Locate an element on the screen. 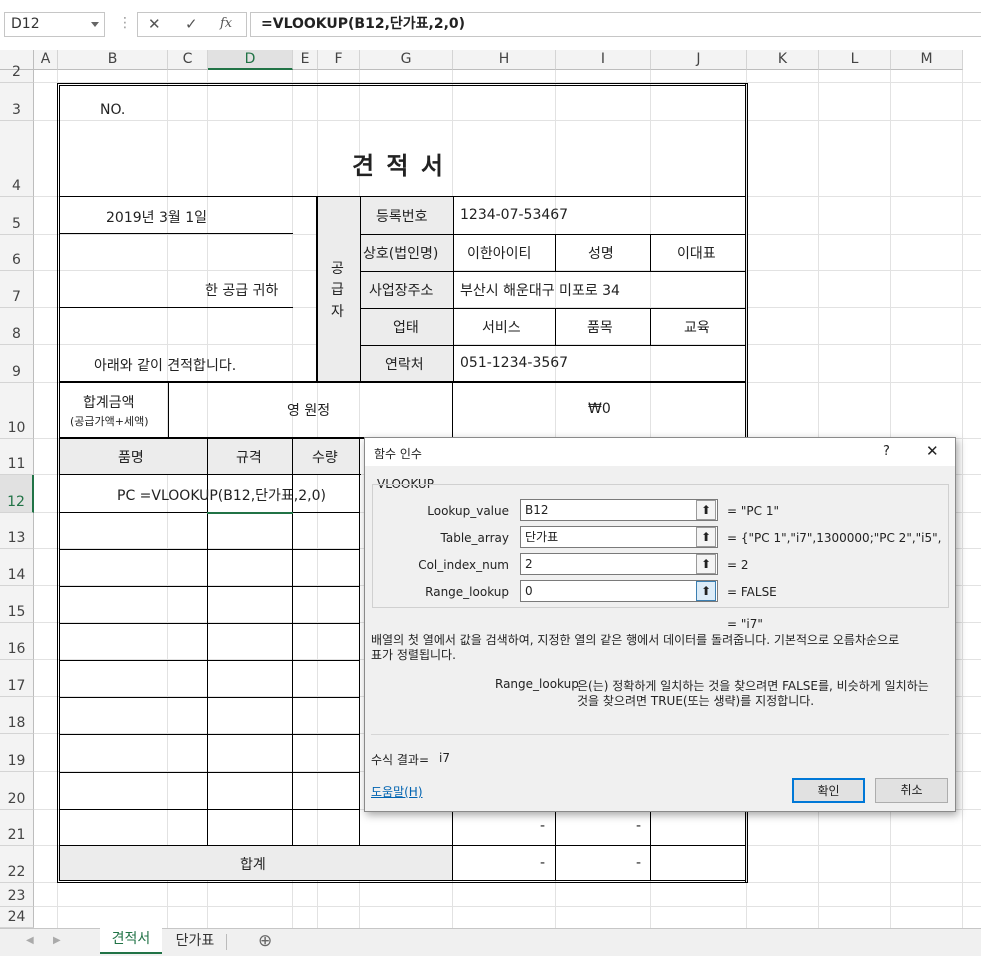 This screenshot has height=956, width=981. param-desc-2: 것을 찾으려면 TRUE(또는 생략)를 지정합니다. is located at coordinates (696, 701).